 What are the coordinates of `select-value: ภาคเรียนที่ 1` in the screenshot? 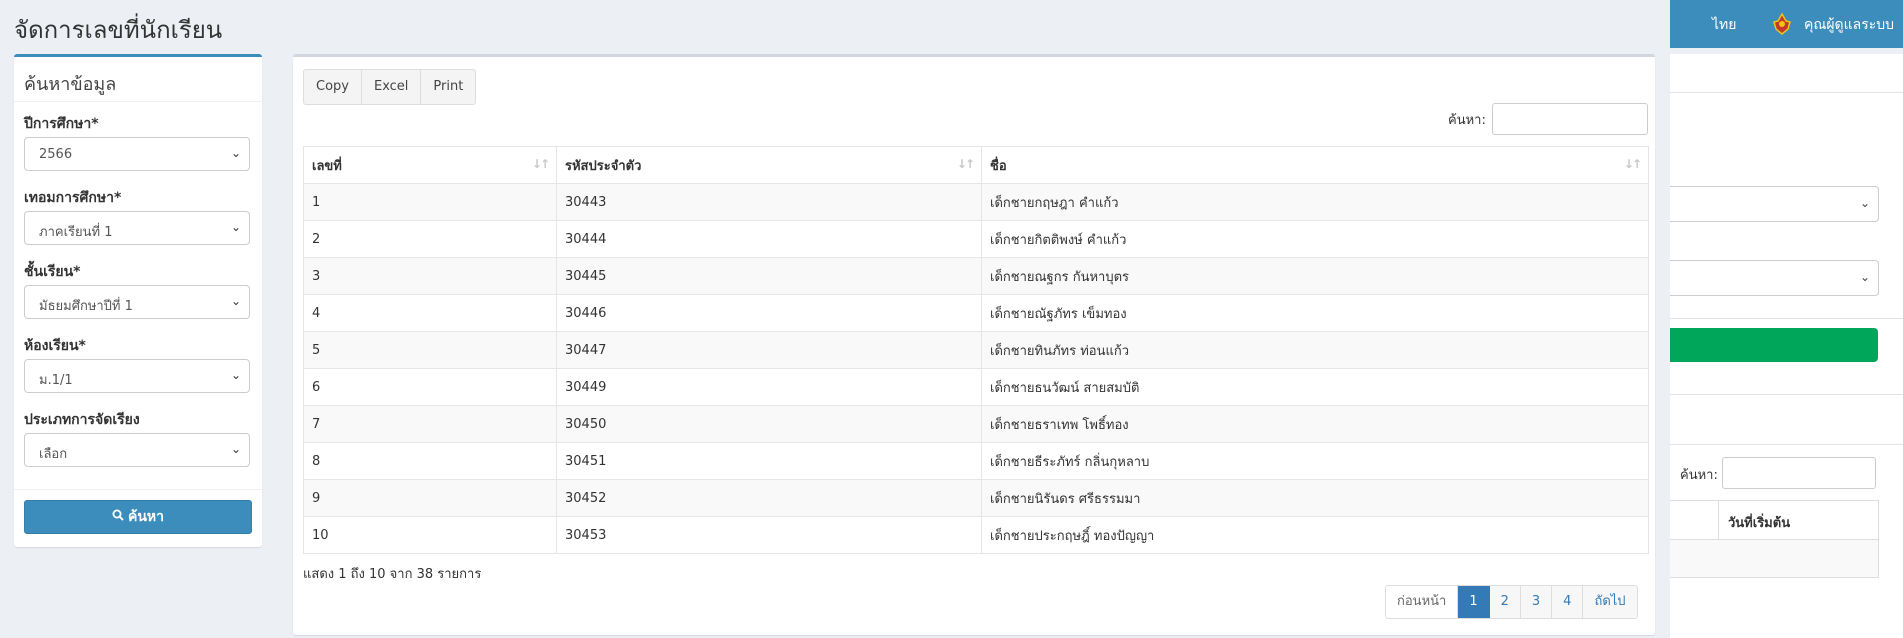 It's located at (76, 232).